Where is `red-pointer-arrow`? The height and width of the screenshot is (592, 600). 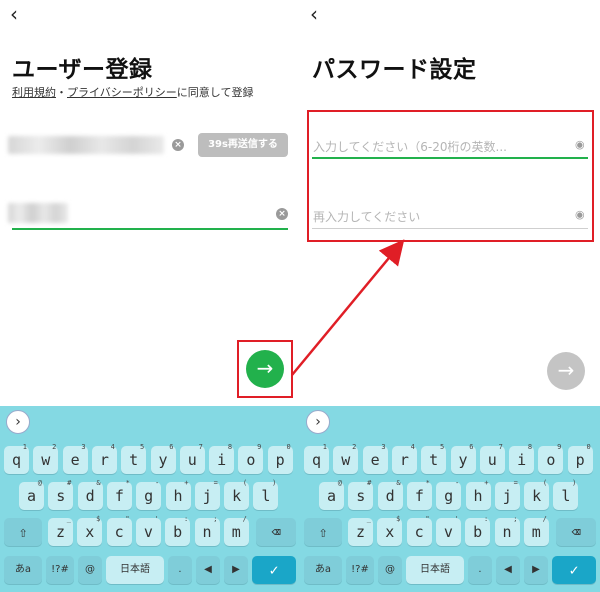
red-pointer-arrow is located at coordinates (348, 307).